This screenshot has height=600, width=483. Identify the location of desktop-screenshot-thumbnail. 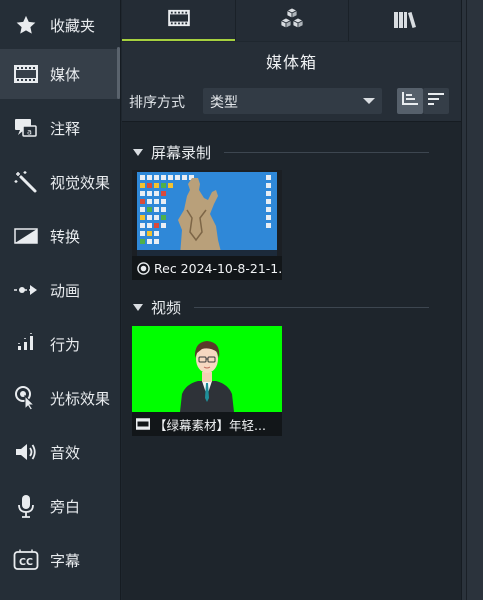
(207, 213).